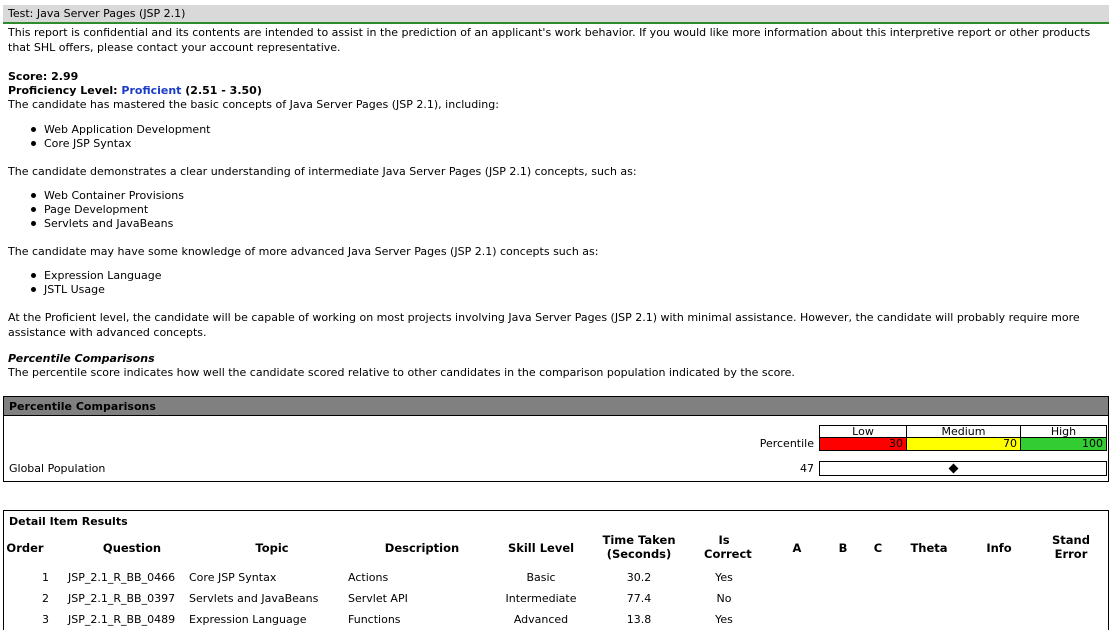 This screenshot has width=1115, height=630. What do you see at coordinates (233, 577) in the screenshot?
I see `cell-topic: Core JSP Syntax` at bounding box center [233, 577].